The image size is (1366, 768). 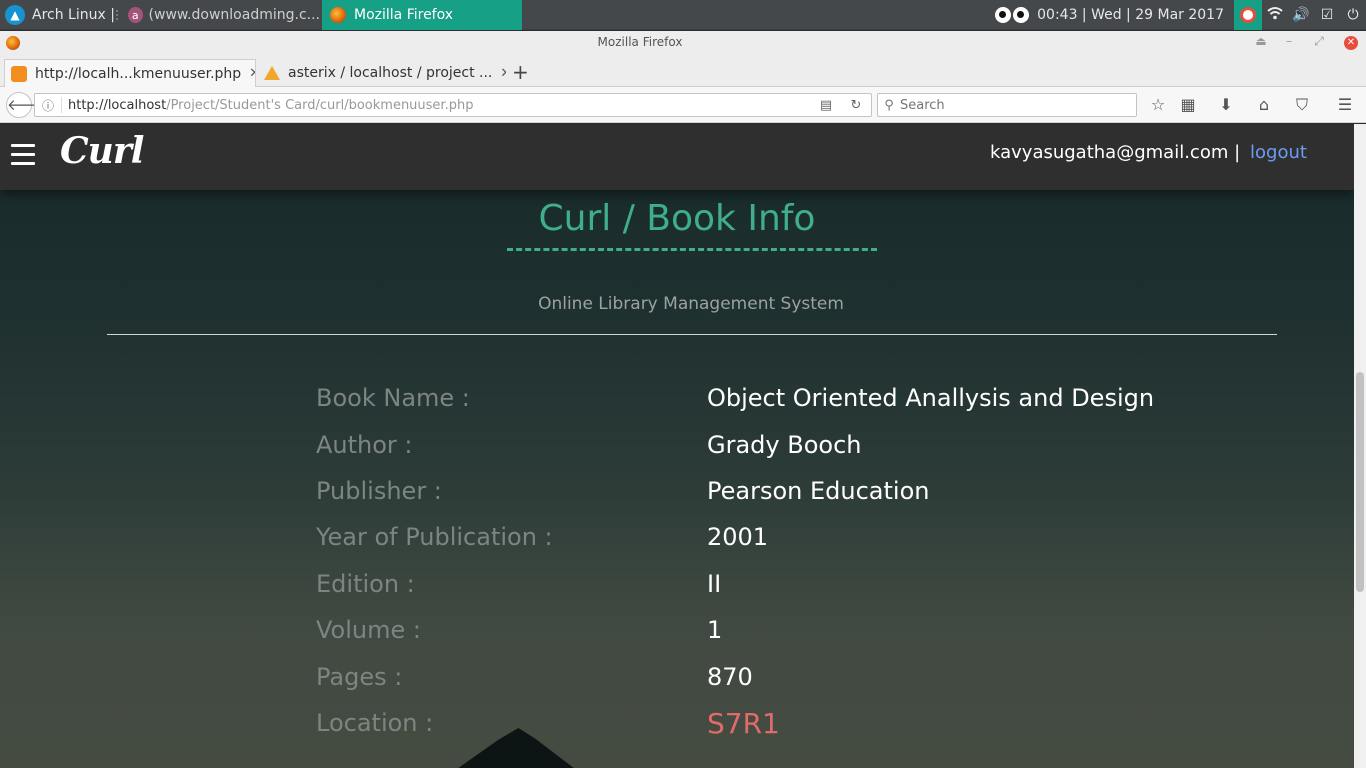 I want to click on minimize-button: –, so click(x=1289, y=41).